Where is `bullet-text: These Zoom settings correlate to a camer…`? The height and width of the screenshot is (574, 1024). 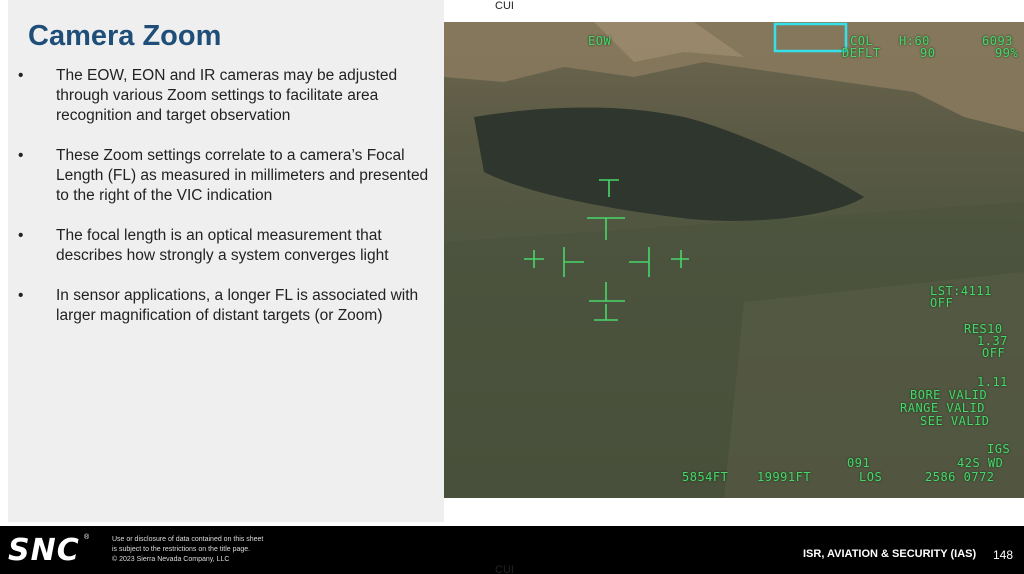
bullet-text: These Zoom settings correlate to a camer… is located at coordinates (242, 175).